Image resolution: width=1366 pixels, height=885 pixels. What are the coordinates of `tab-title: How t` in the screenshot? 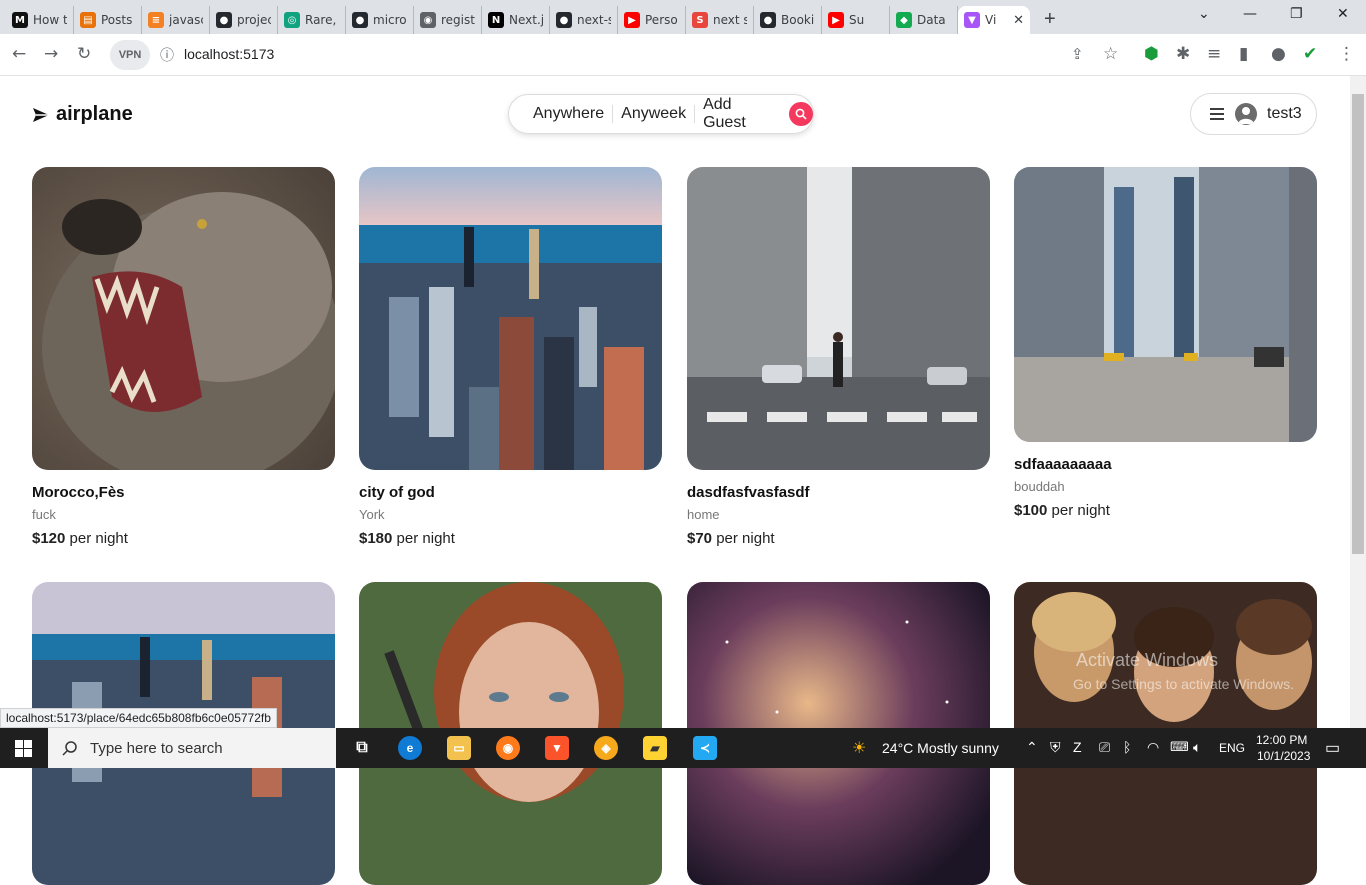 It's located at (50, 20).